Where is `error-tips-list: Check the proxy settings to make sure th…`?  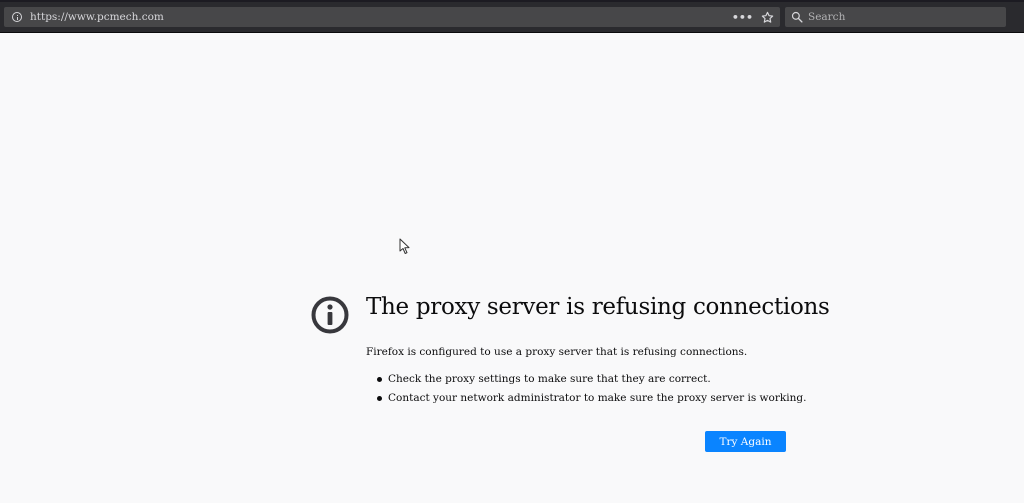
error-tips-list: Check the proxy settings to make sure th… is located at coordinates (586, 390).